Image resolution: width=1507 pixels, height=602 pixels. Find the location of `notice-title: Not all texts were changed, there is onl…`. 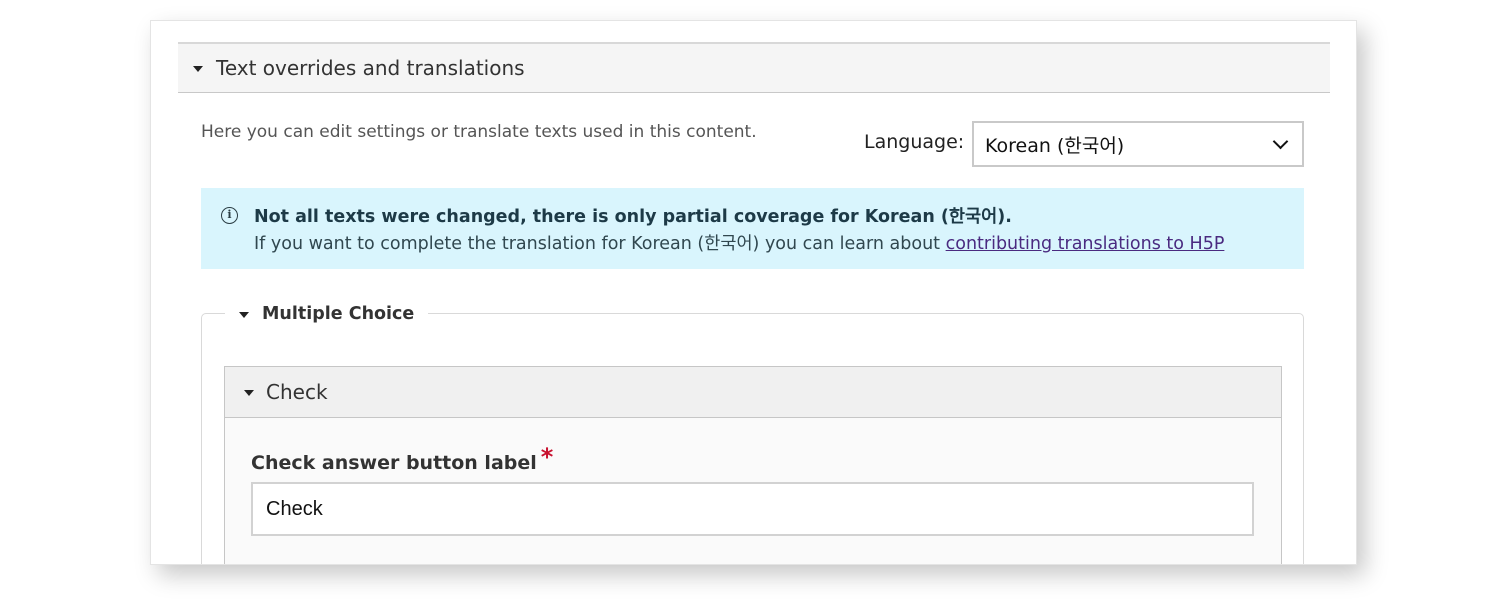

notice-title: Not all texts were changed, there is onl… is located at coordinates (633, 217).